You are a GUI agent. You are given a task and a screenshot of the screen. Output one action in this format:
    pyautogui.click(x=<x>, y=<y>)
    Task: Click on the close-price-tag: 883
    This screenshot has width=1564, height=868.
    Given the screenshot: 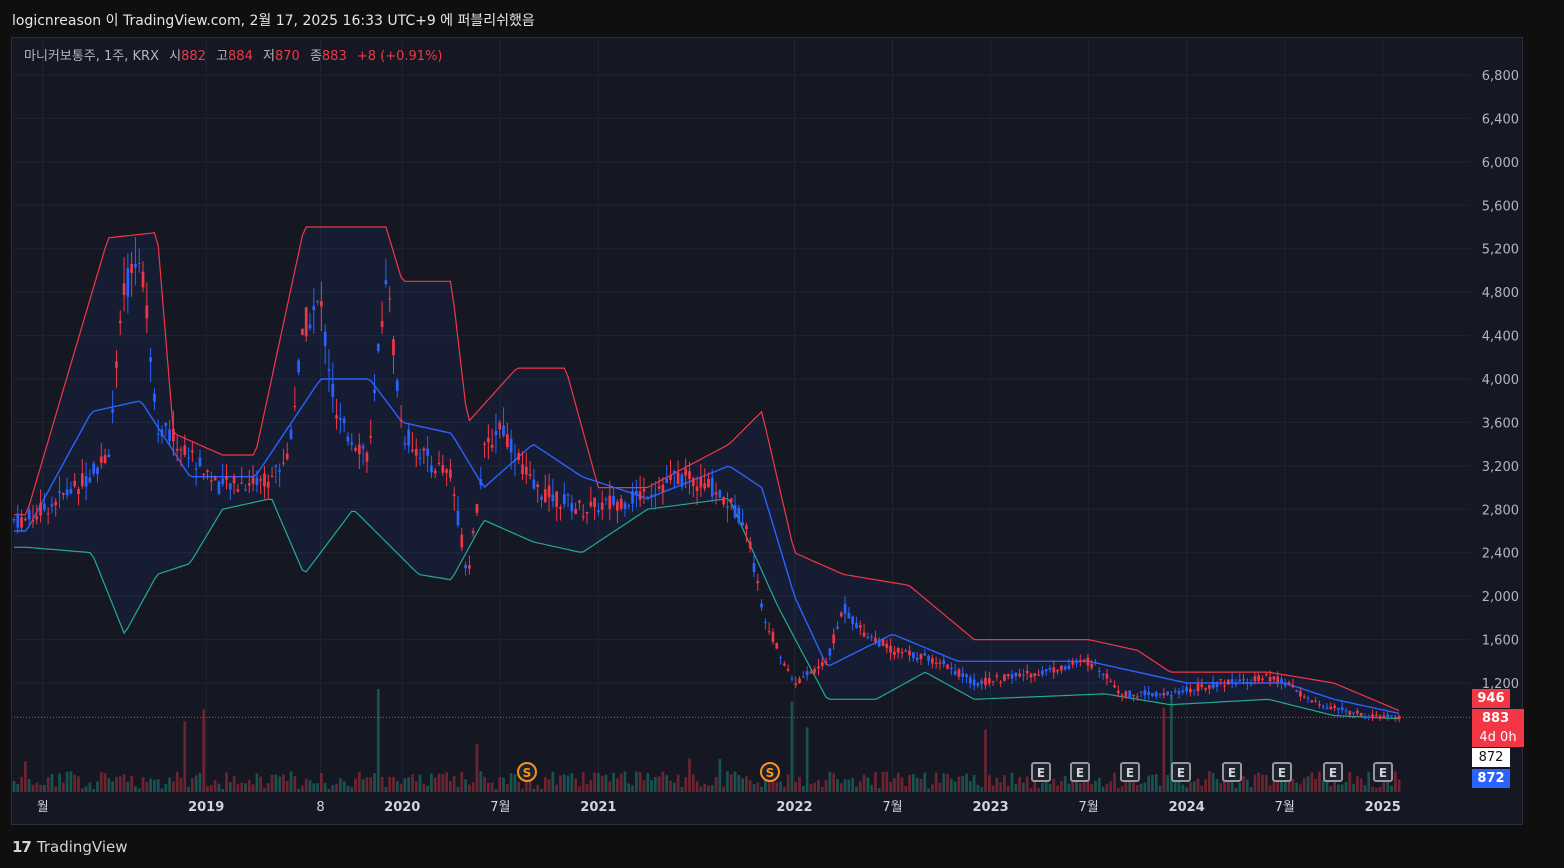 What is the action you would take?
    pyautogui.click(x=1498, y=718)
    